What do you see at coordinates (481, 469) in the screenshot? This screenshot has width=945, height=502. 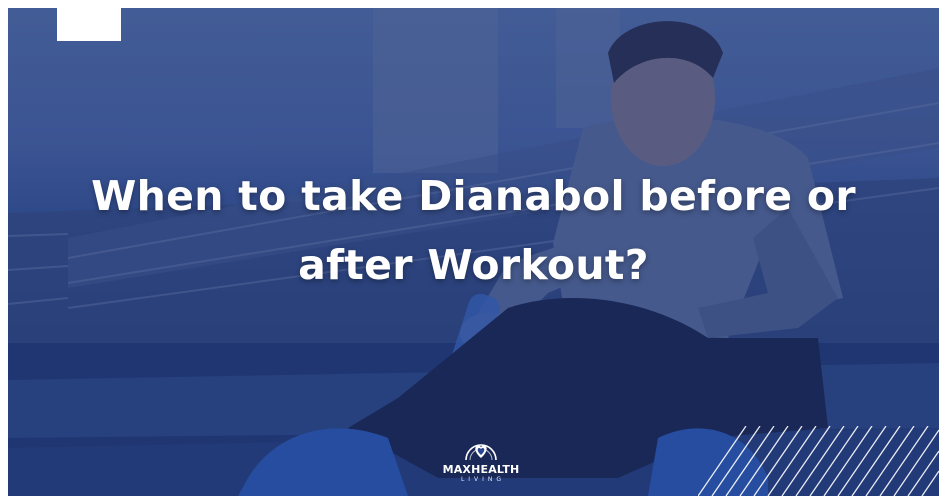 I see `logo-wordmark: MAXHEALTH` at bounding box center [481, 469].